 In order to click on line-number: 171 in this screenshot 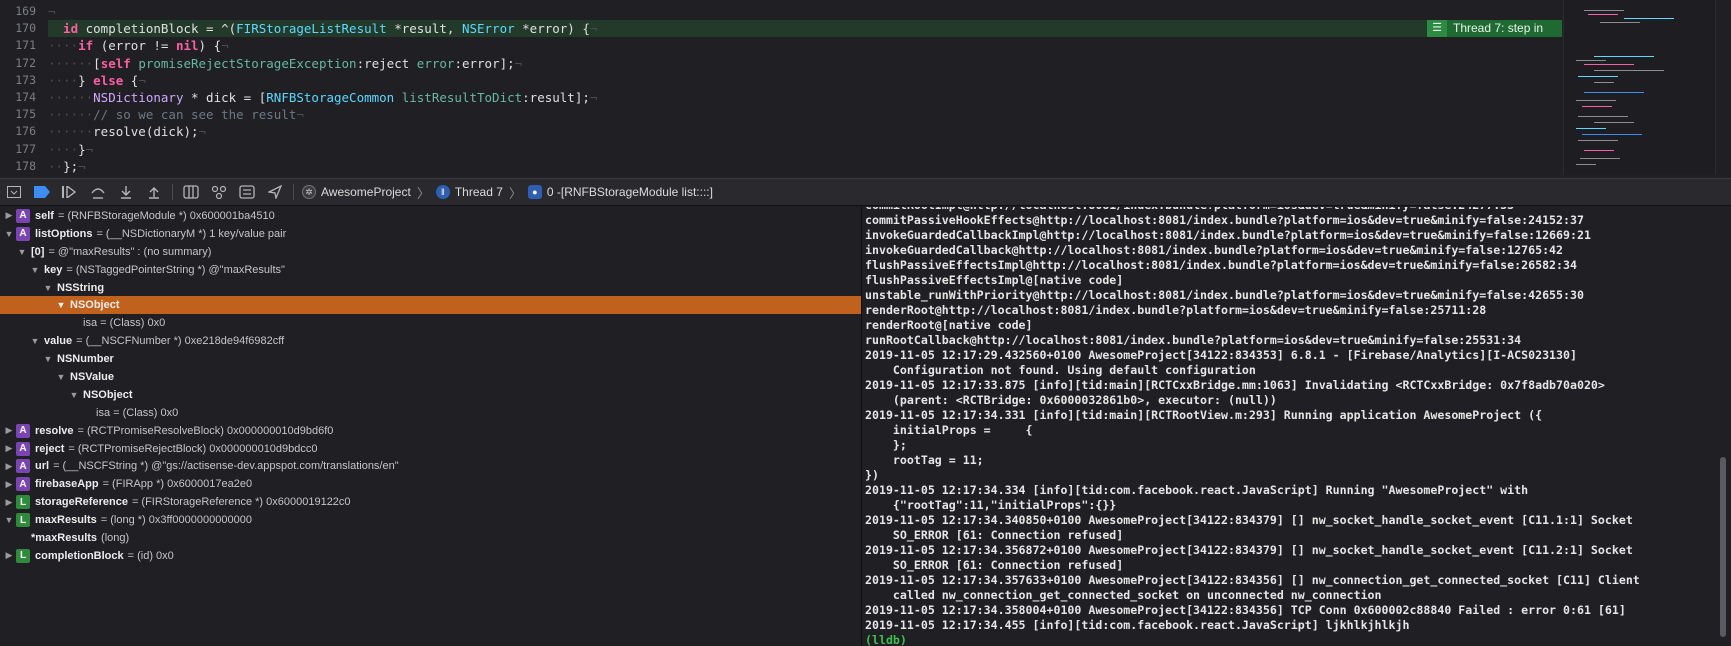, I will do `click(20, 45)`.